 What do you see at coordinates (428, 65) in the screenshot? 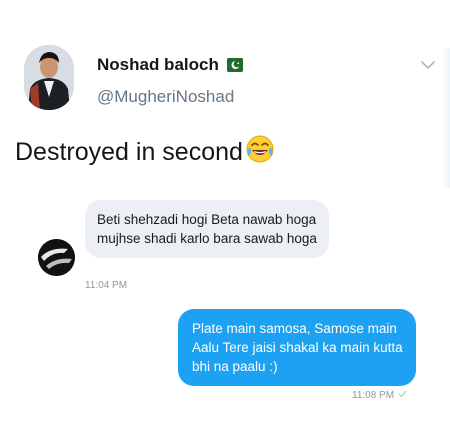
I see `chevron-down-icon` at bounding box center [428, 65].